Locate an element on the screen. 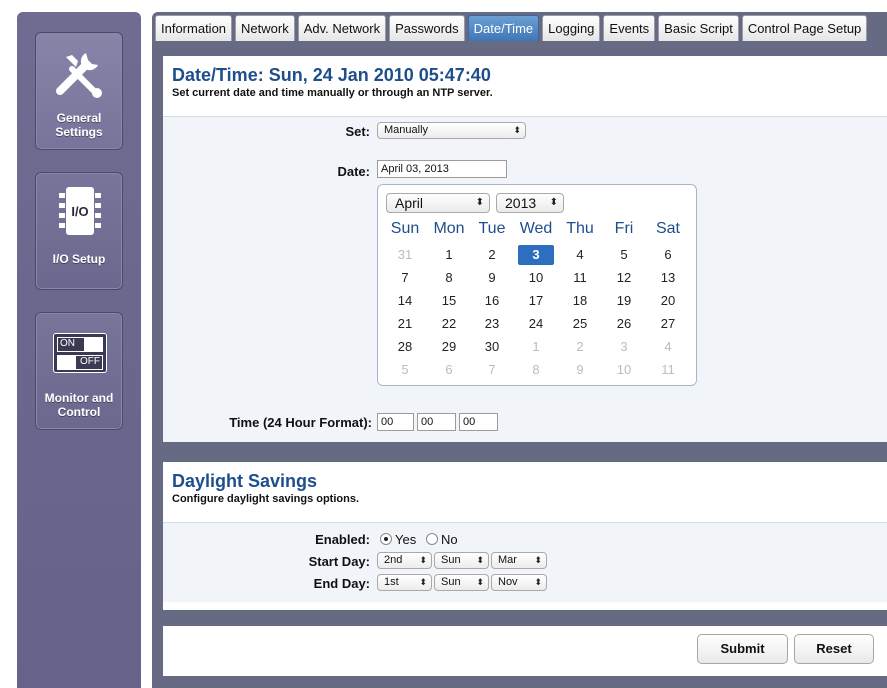 Image resolution: width=887 pixels, height=688 pixels. calendar-day: 28 is located at coordinates (405, 347).